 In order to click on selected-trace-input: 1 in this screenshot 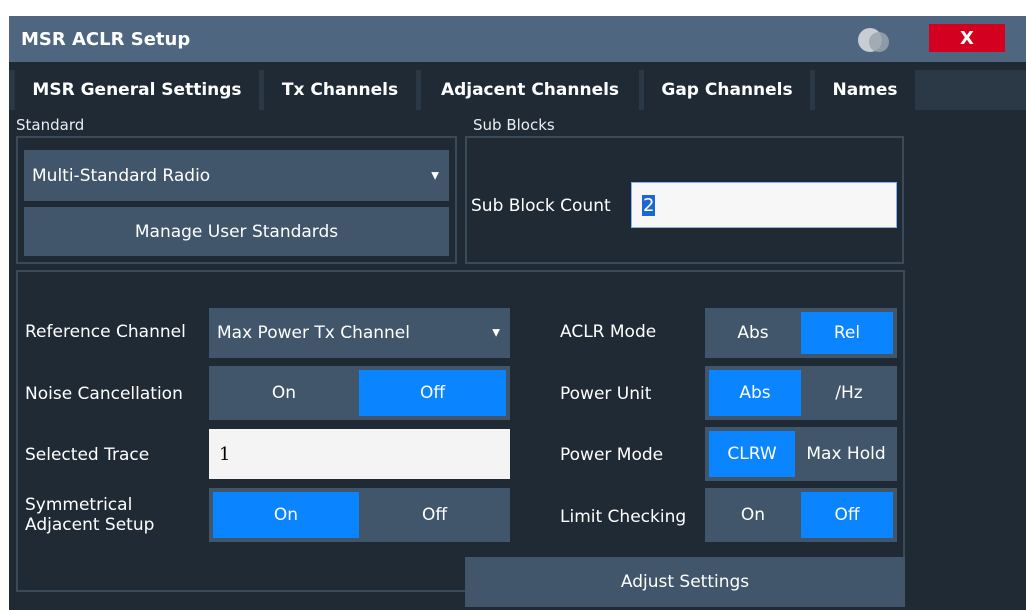, I will do `click(359, 454)`.